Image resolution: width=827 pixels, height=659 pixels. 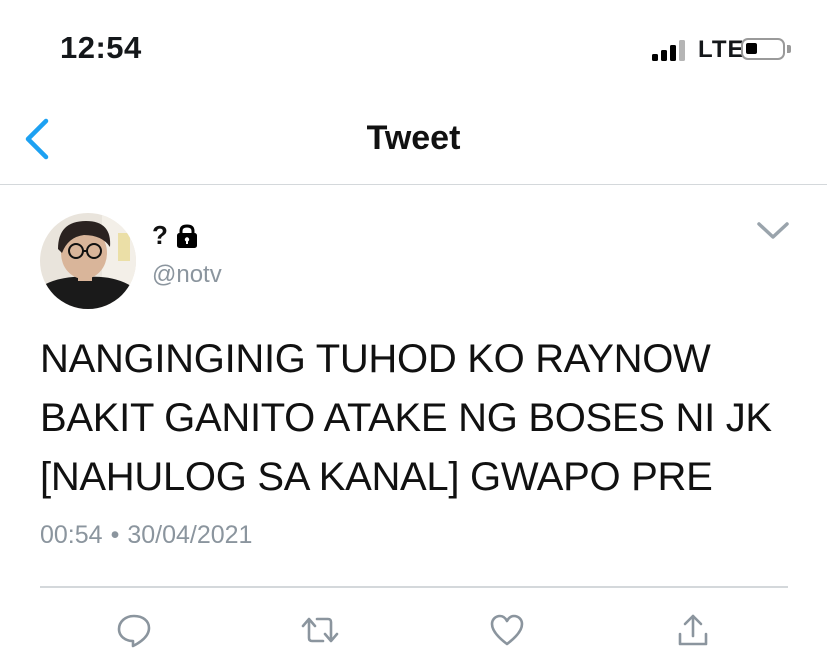 What do you see at coordinates (375, 359) in the screenshot?
I see `tweet-text-line: NANGINGINIG TUHOD KO RAYNOW` at bounding box center [375, 359].